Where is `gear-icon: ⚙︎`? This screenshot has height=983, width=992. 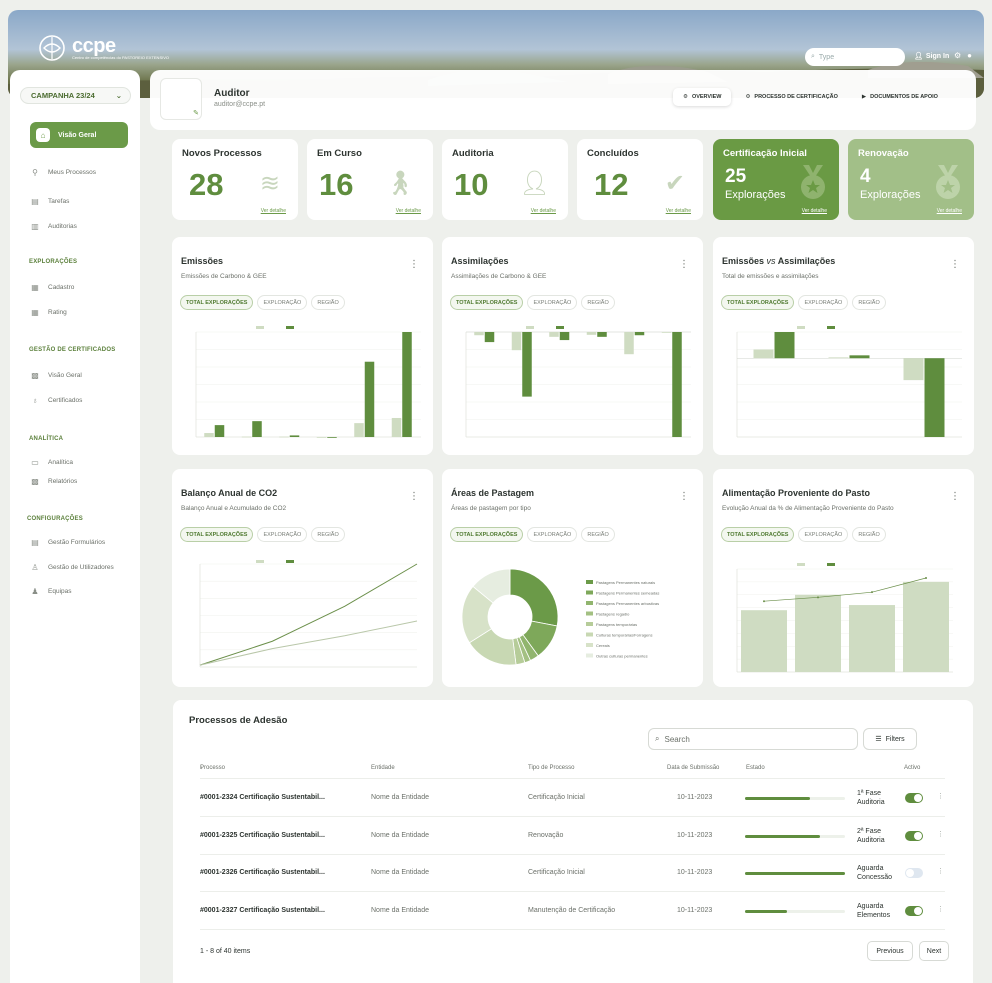
gear-icon: ⚙︎ is located at coordinates (957, 55).